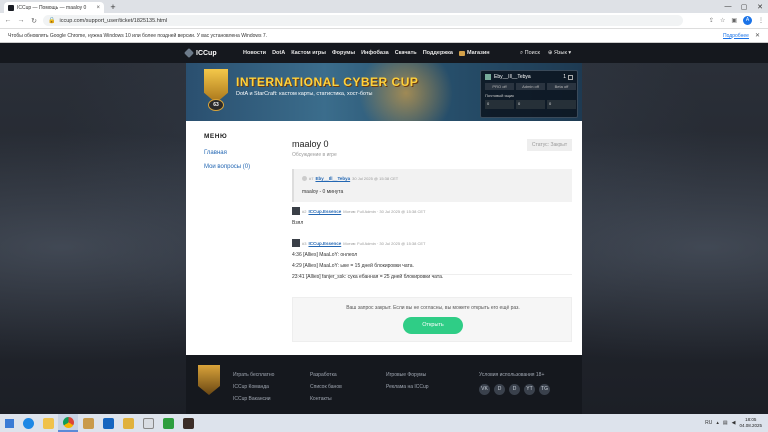 The width and height of the screenshot is (768, 432). I want to click on footer-link: Играть бесплатно, so click(253, 375).